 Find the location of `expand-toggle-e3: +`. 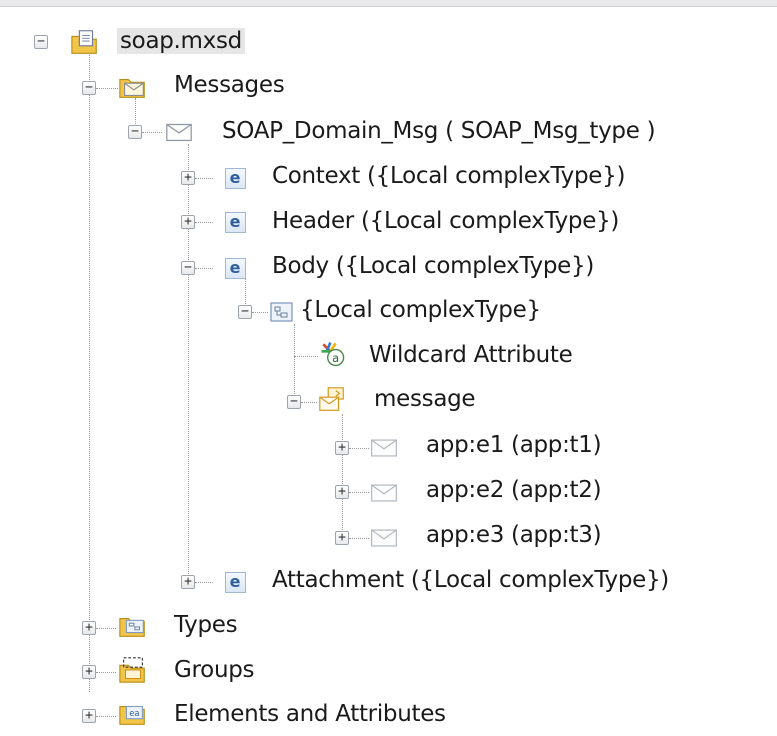

expand-toggle-e3: + is located at coordinates (342, 538).